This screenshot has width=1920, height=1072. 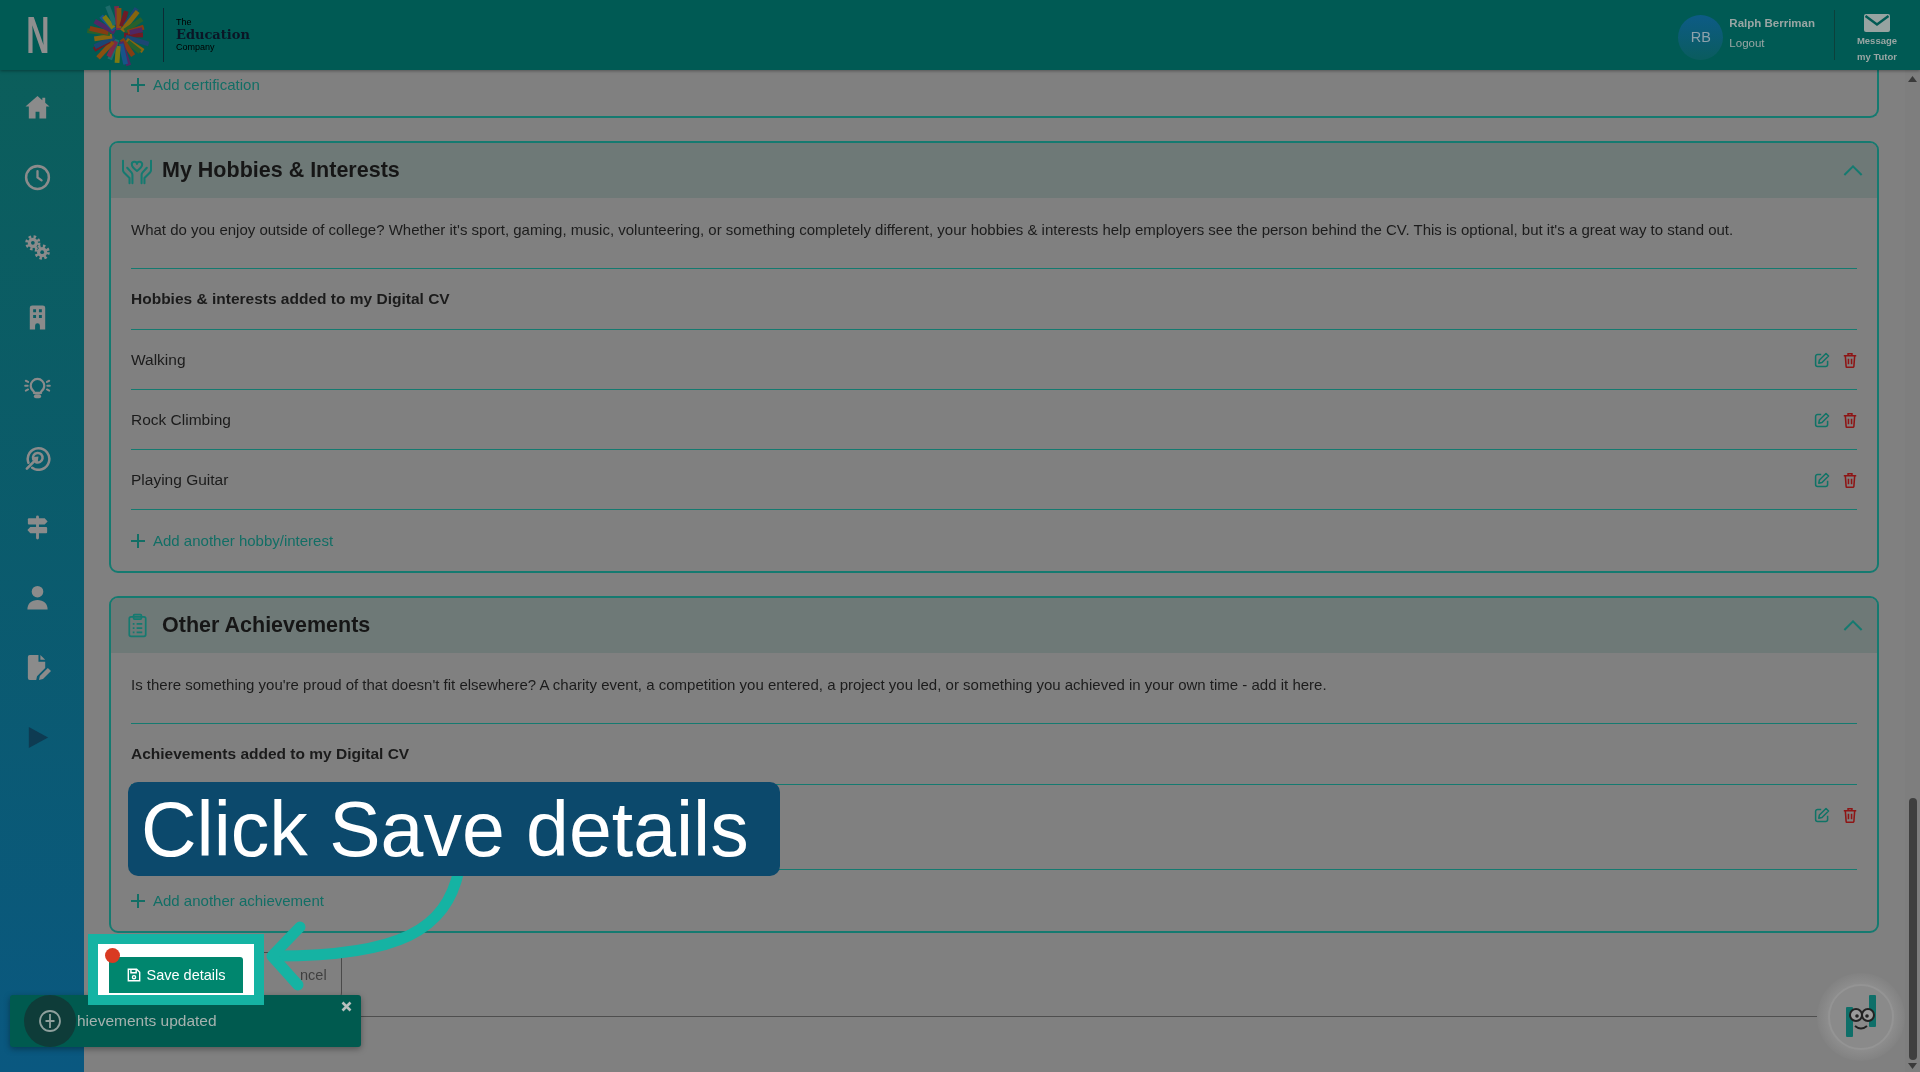 What do you see at coordinates (112, 955) in the screenshot?
I see `click-marker-icon` at bounding box center [112, 955].